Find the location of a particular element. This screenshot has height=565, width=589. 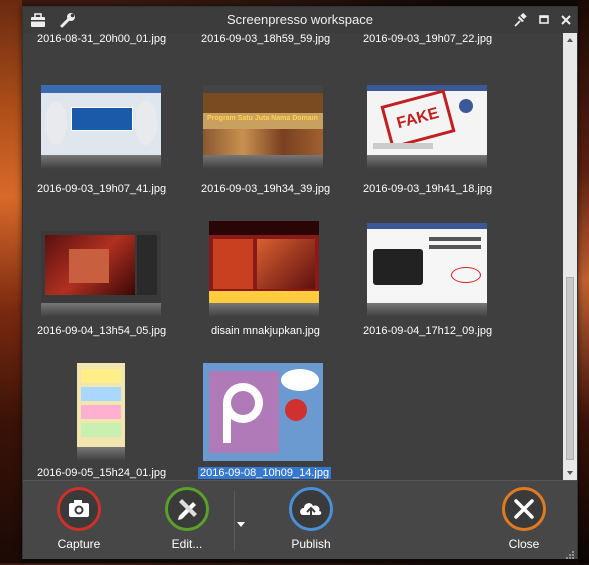

thumbnail-image: FAKE is located at coordinates (427, 120).